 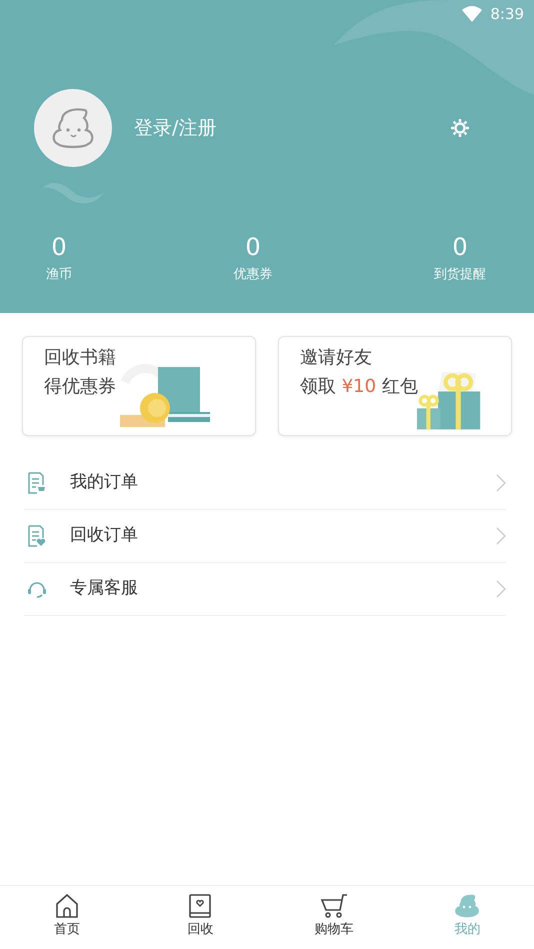 I want to click on menu-item: 回收订单, so click(x=265, y=536).